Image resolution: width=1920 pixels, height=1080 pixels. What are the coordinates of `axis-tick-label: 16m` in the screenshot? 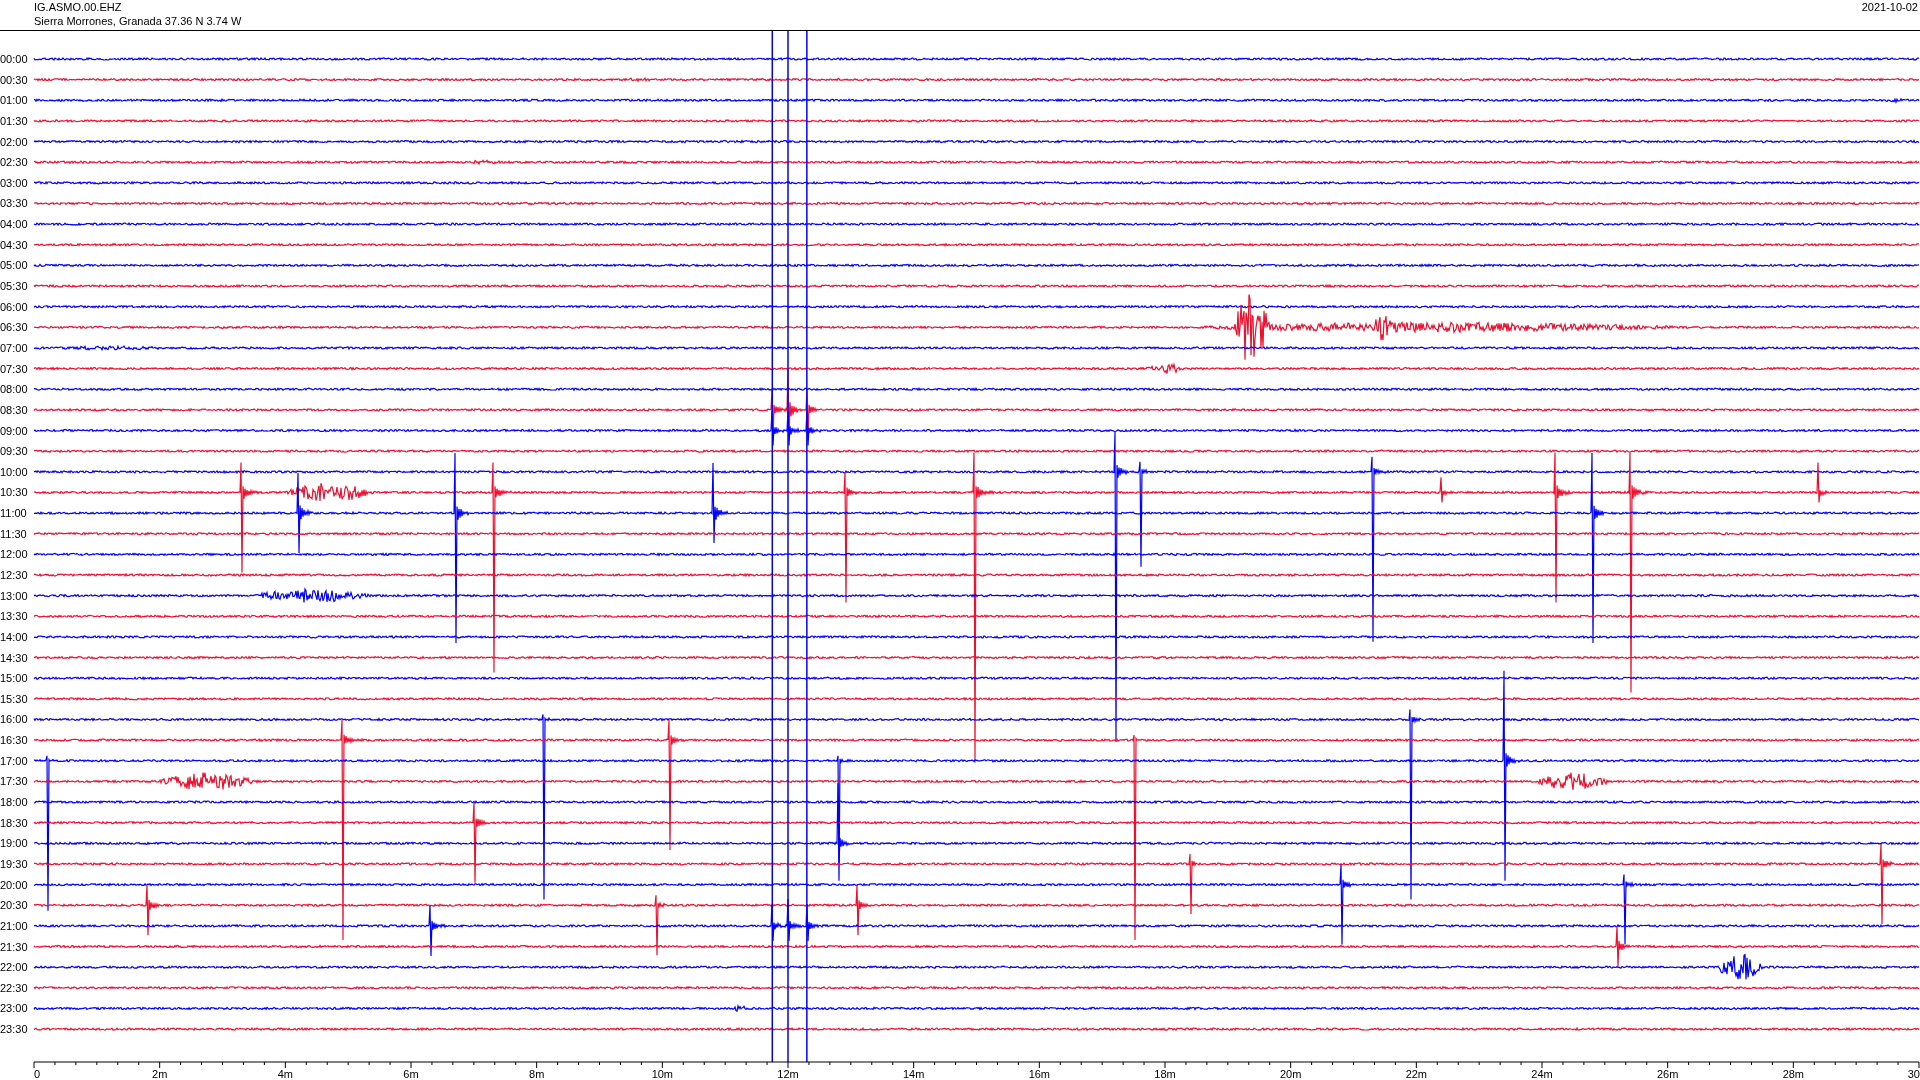 It's located at (1039, 1074).